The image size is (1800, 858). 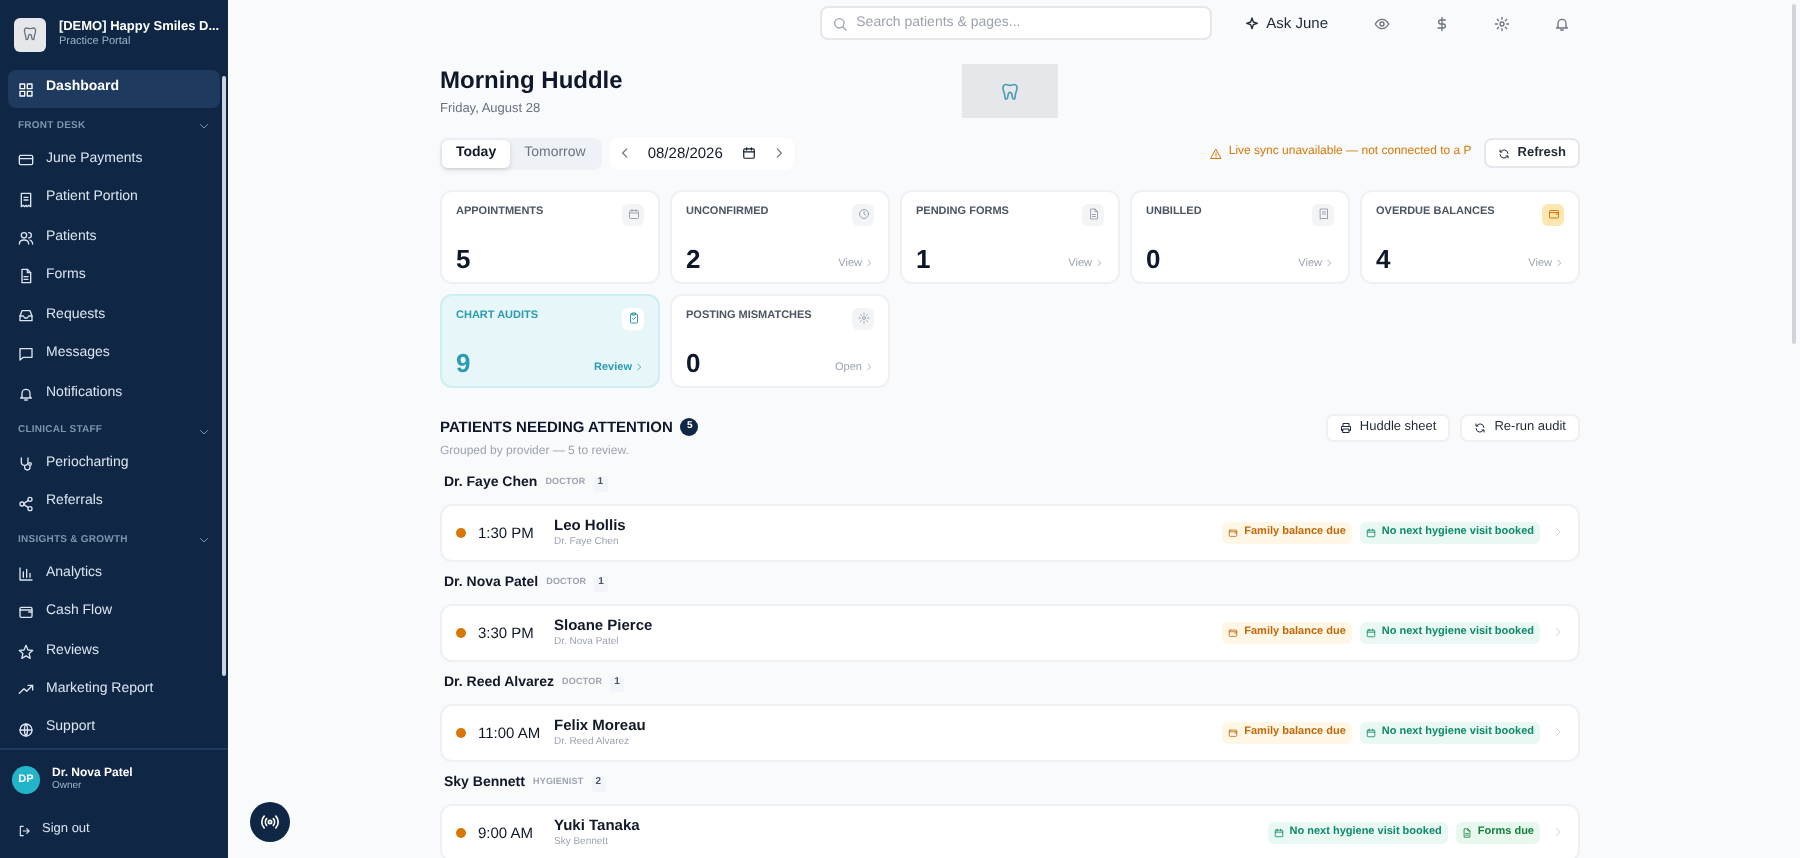 I want to click on grid-icon, so click(x=26, y=89).